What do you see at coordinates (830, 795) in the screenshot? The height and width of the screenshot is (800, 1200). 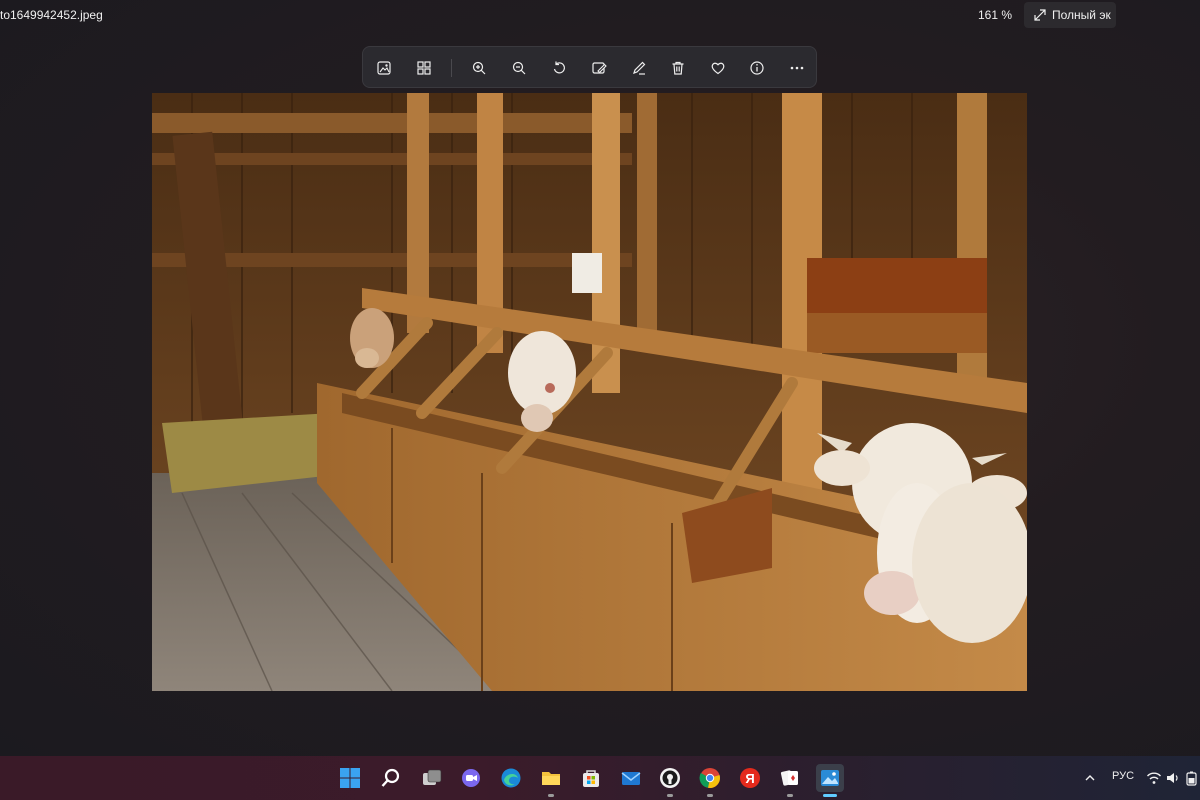 I see `photos-active-indicator` at bounding box center [830, 795].